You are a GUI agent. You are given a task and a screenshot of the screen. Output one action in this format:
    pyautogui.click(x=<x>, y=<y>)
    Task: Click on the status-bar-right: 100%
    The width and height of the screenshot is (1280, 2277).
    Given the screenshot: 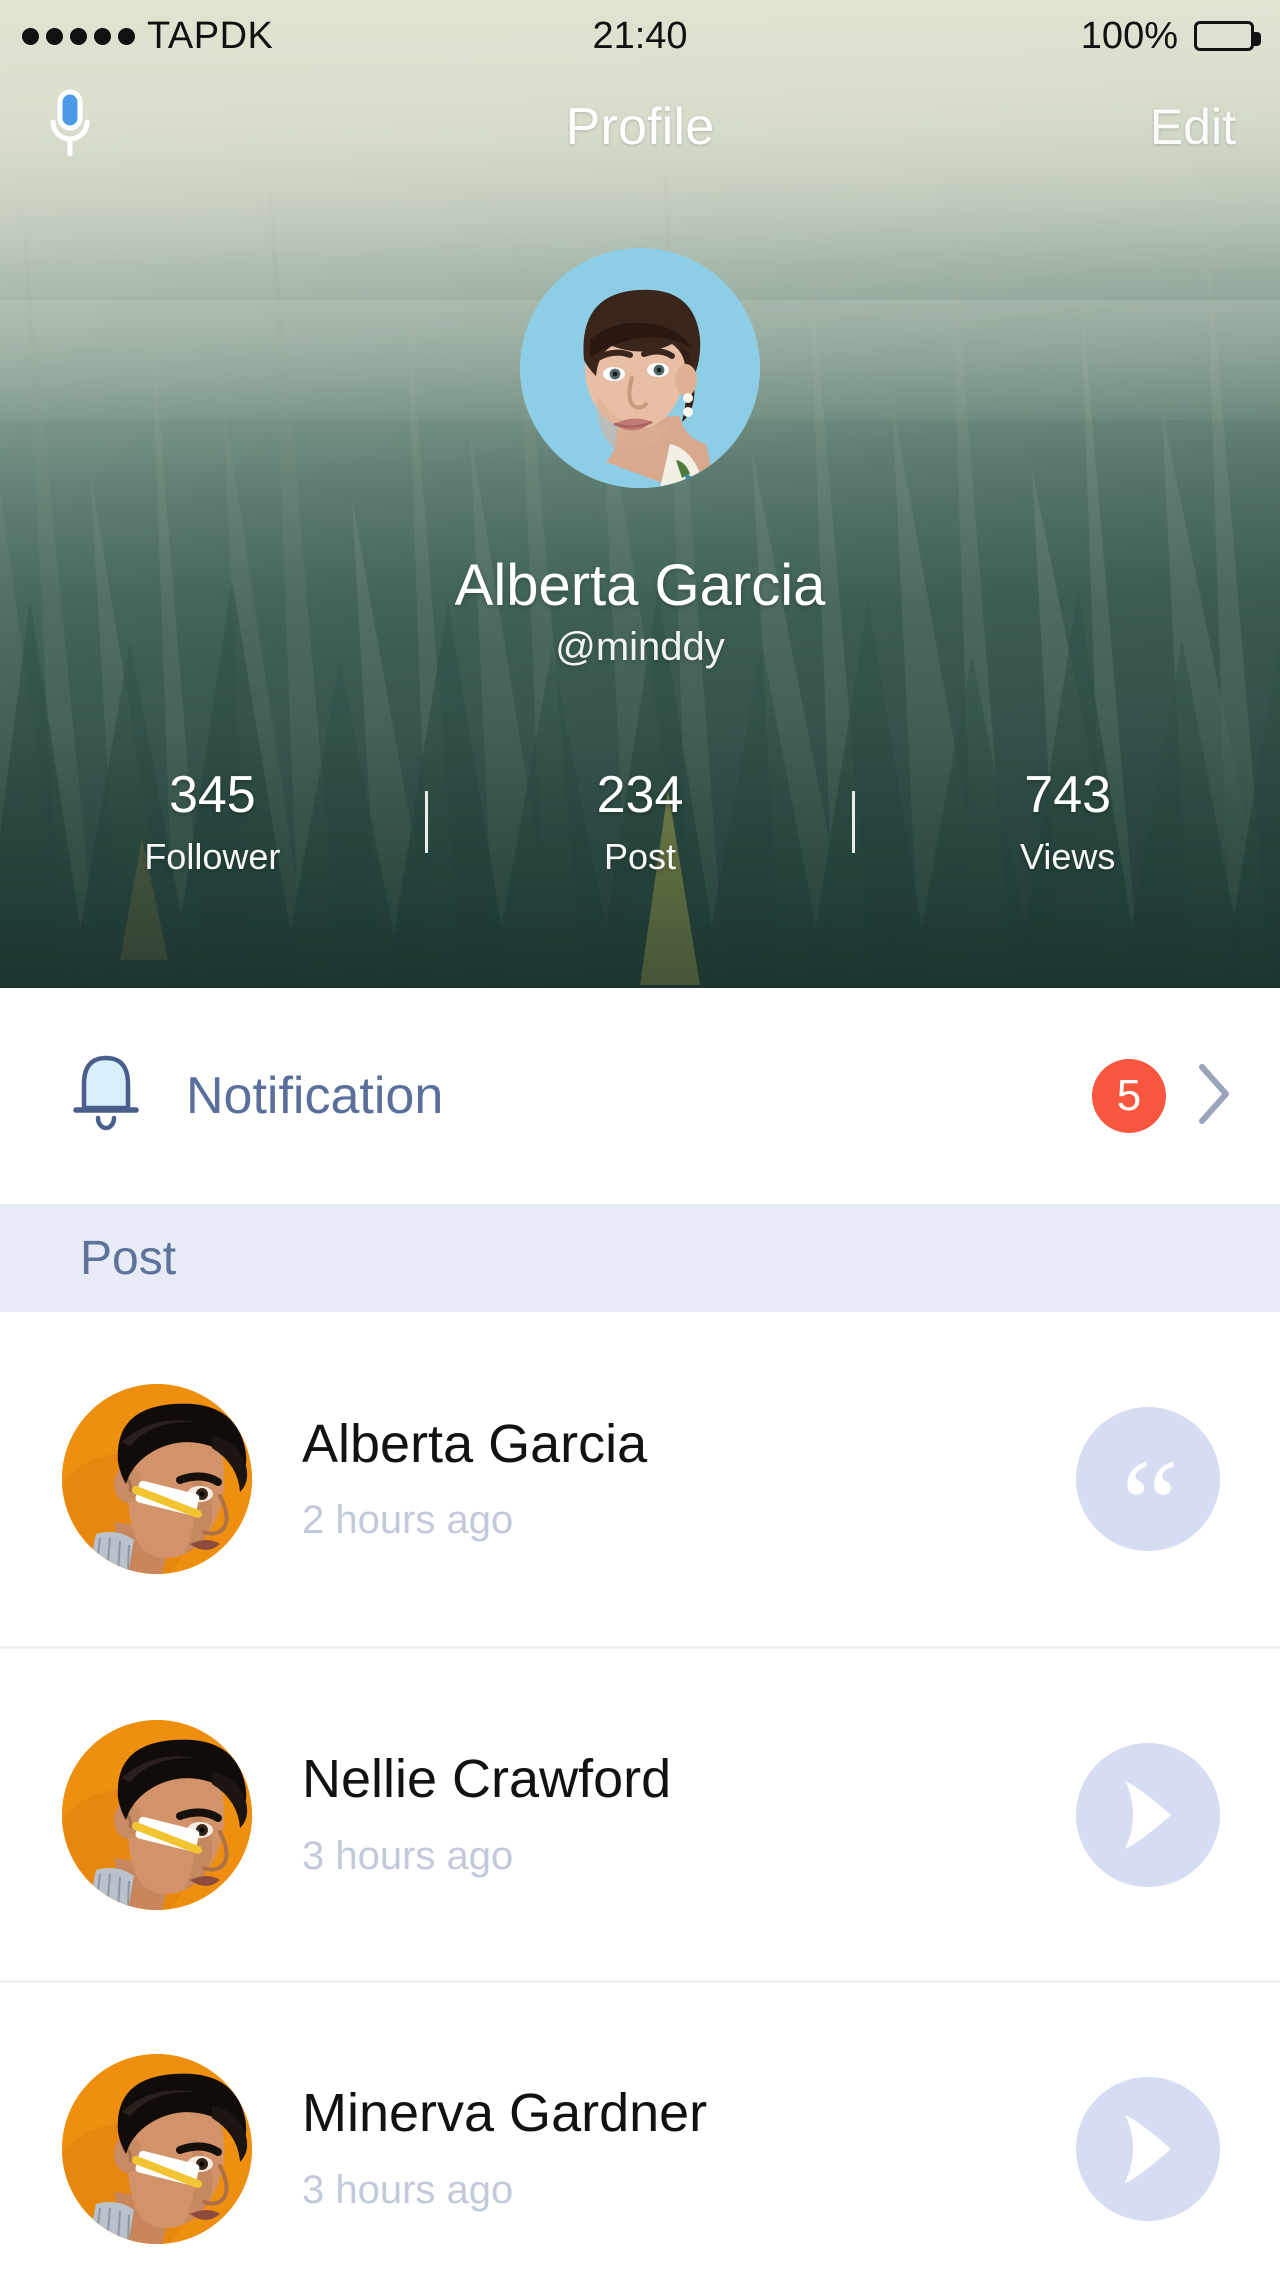 What is the action you would take?
    pyautogui.click(x=1170, y=36)
    